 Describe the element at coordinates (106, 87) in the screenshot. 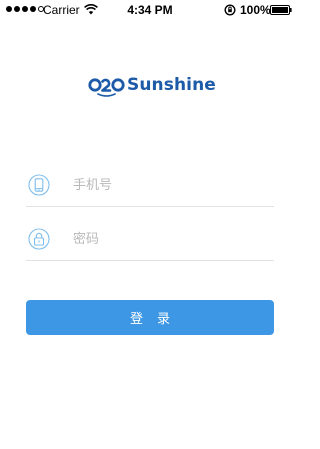

I see `o2o-logo-mark` at that location.